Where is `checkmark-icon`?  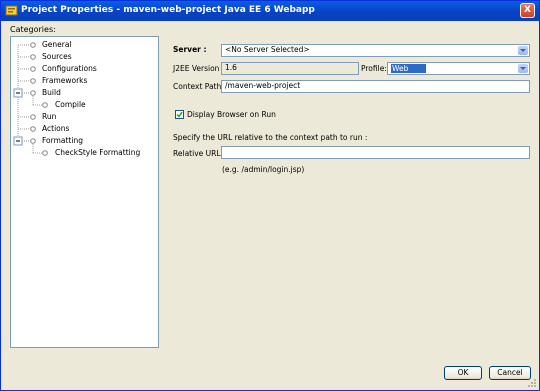
checkmark-icon is located at coordinates (179, 114).